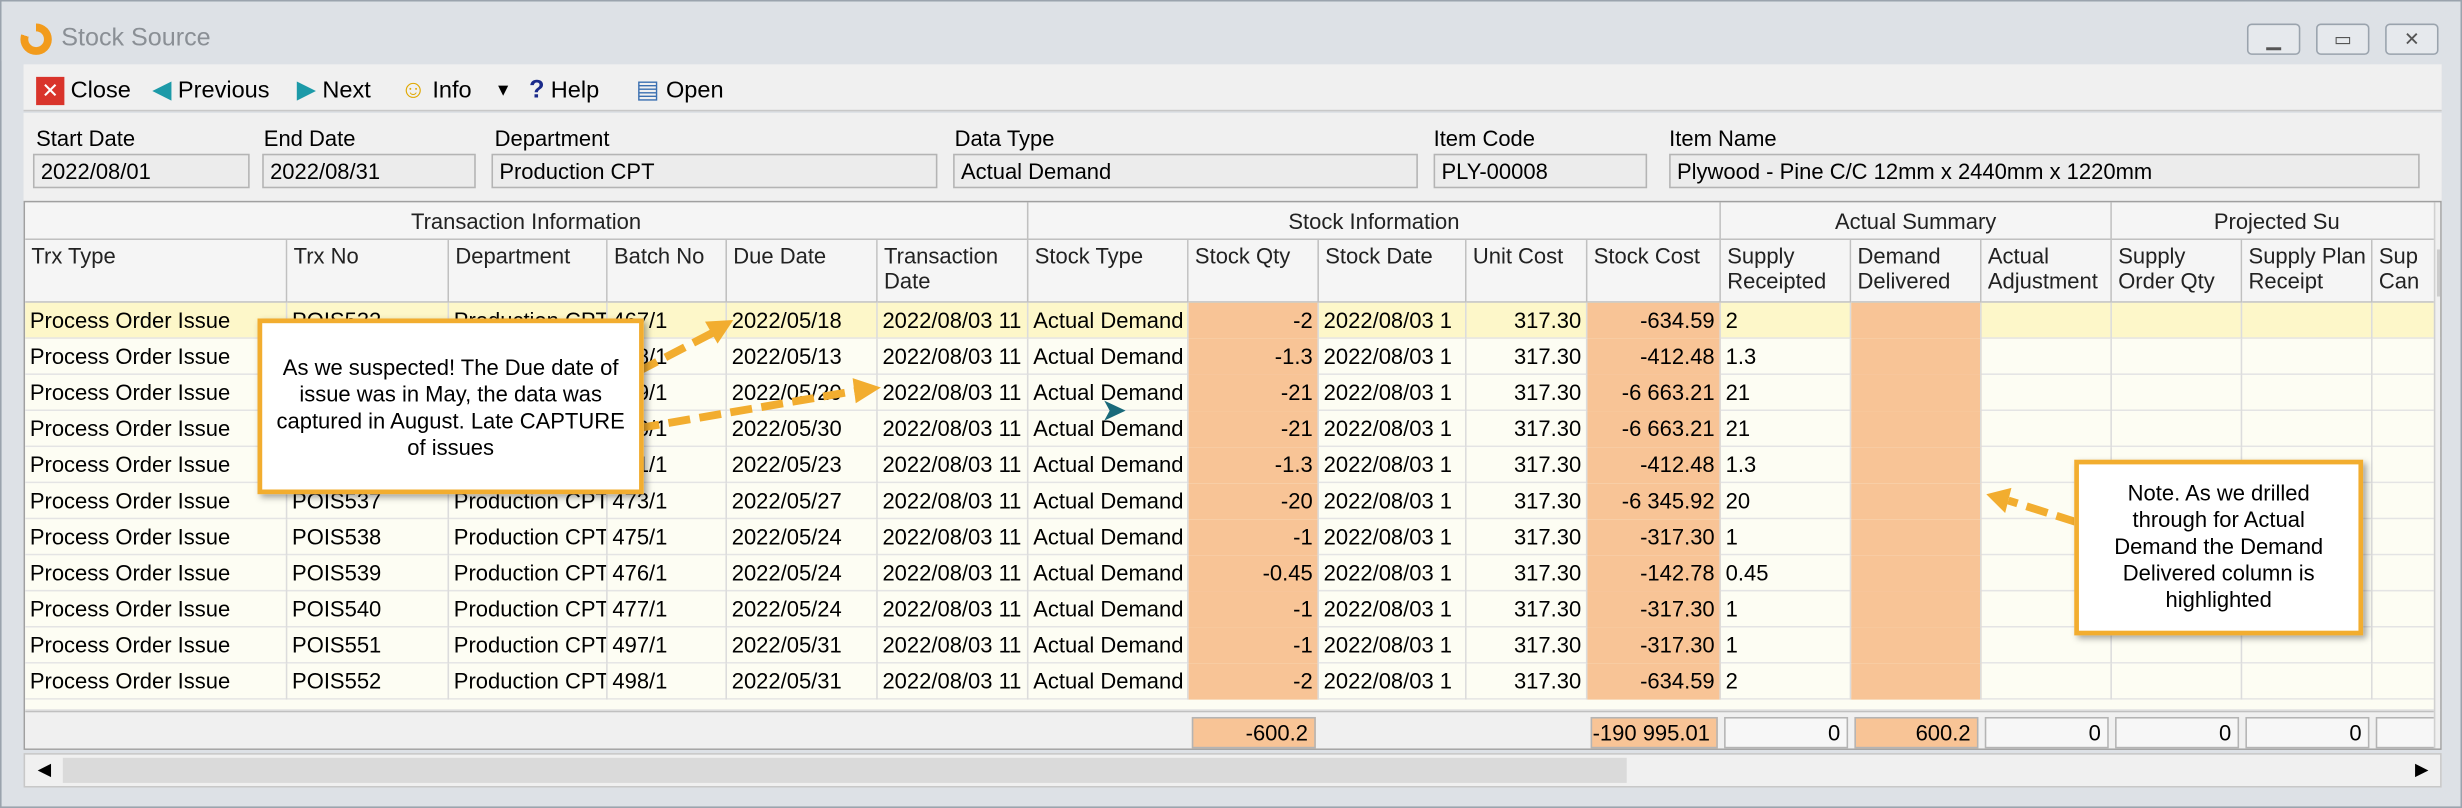  Describe the element at coordinates (747, 409) in the screenshot. I see `arrow-to-transaction-date` at that location.